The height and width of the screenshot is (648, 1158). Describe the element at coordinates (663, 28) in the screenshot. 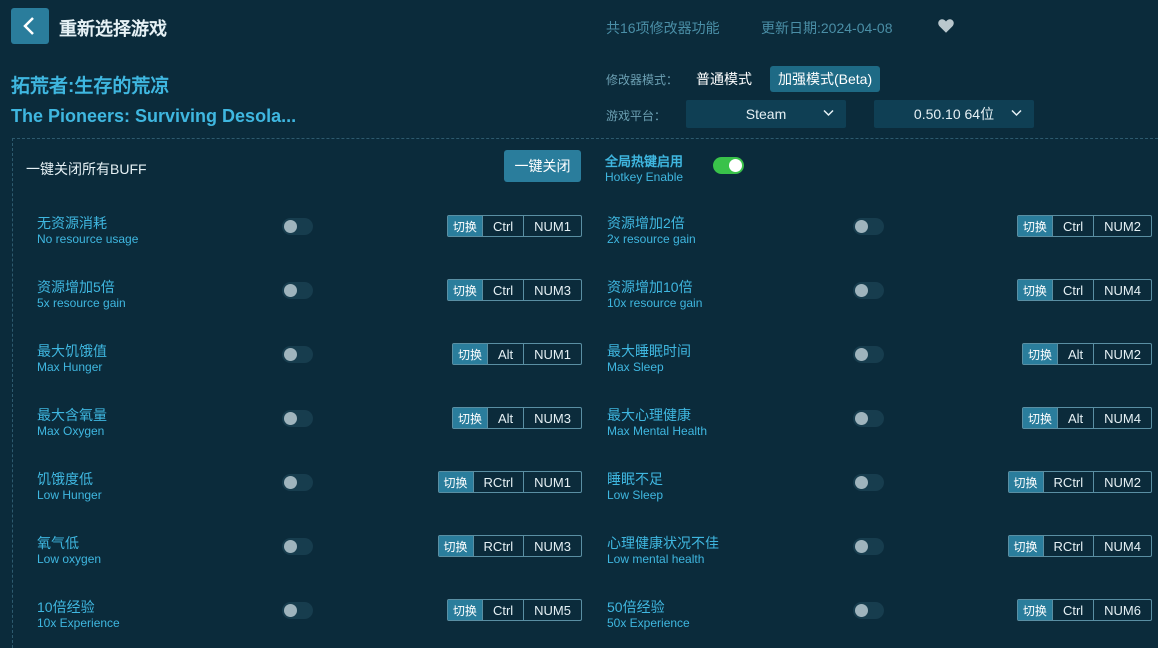

I see `feature-count: 共16项修改器功能` at that location.